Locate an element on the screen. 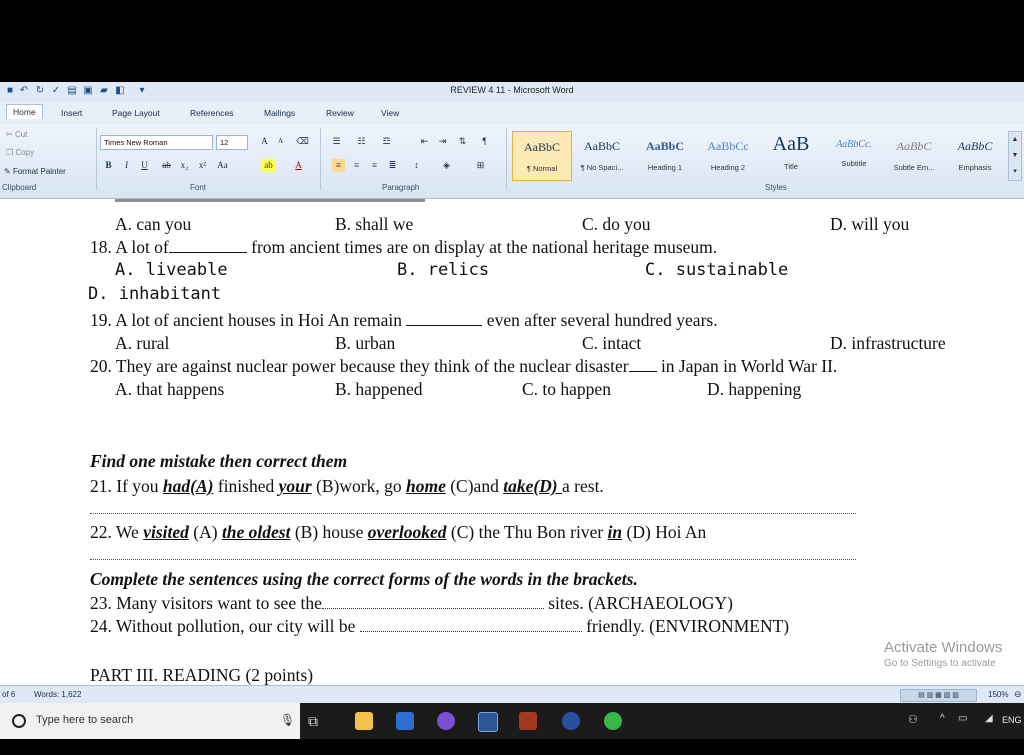  q17-option-b: B. shall we is located at coordinates (374, 224).